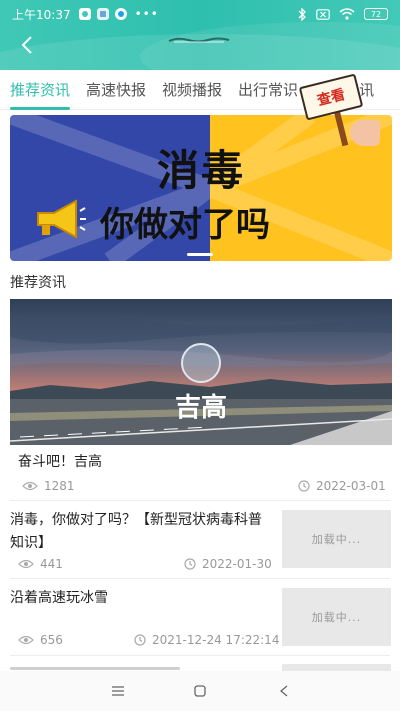 The image size is (400, 711). I want to click on hand-illustration, so click(365, 133).